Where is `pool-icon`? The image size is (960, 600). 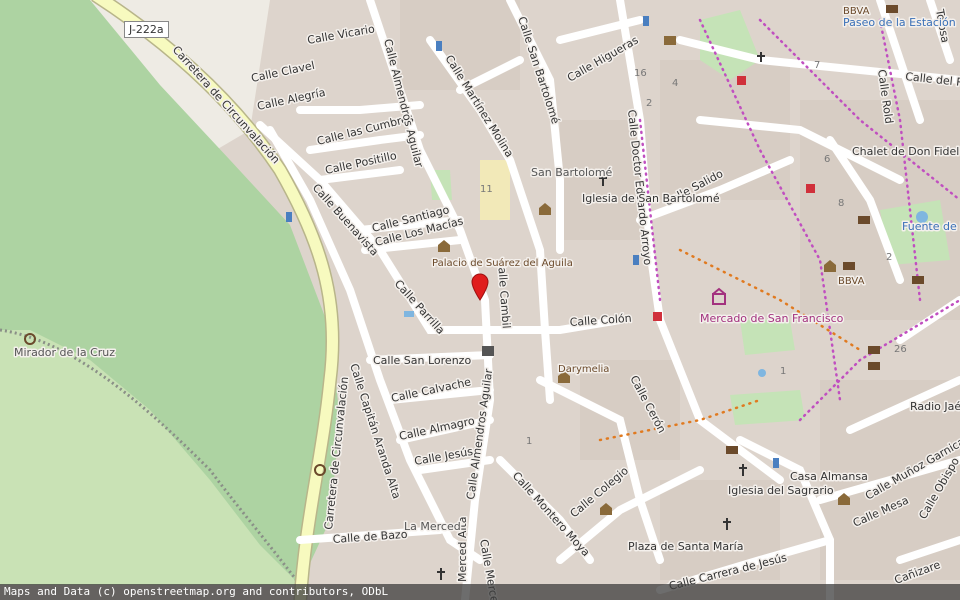 pool-icon is located at coordinates (409, 314).